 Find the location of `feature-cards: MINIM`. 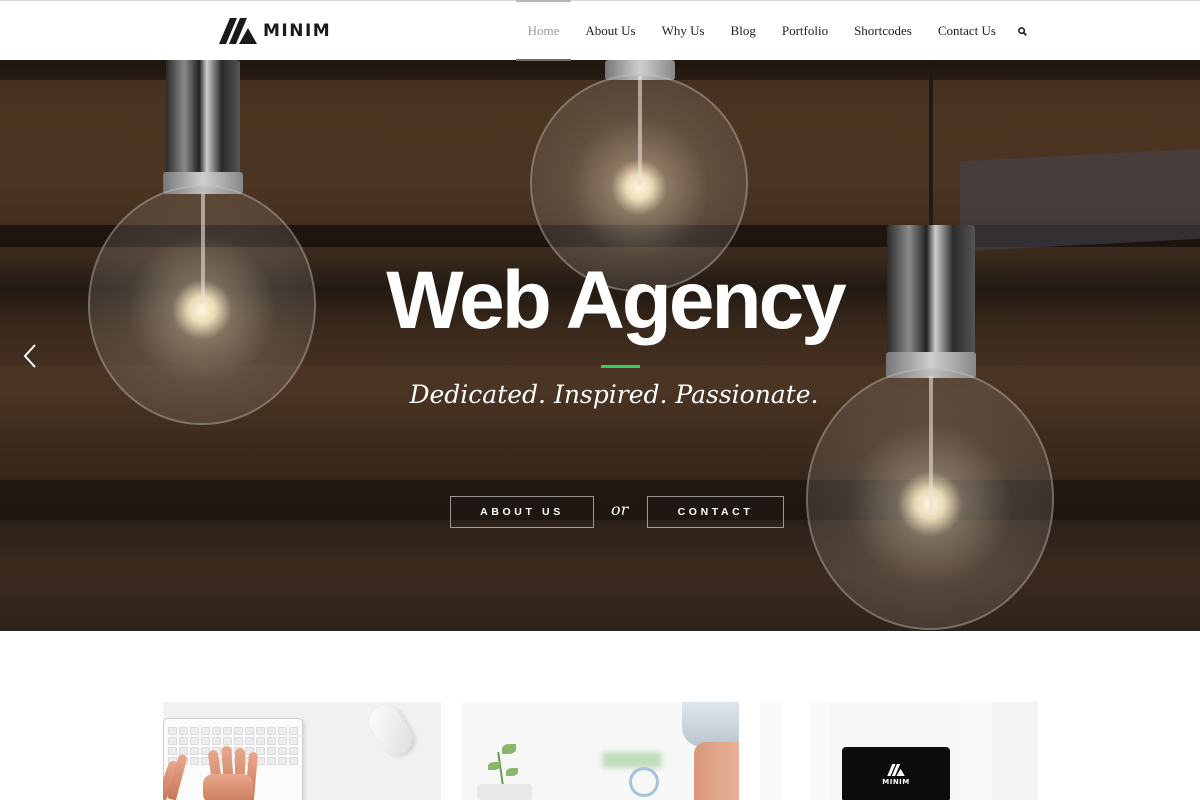

feature-cards: MINIM is located at coordinates (600, 751).